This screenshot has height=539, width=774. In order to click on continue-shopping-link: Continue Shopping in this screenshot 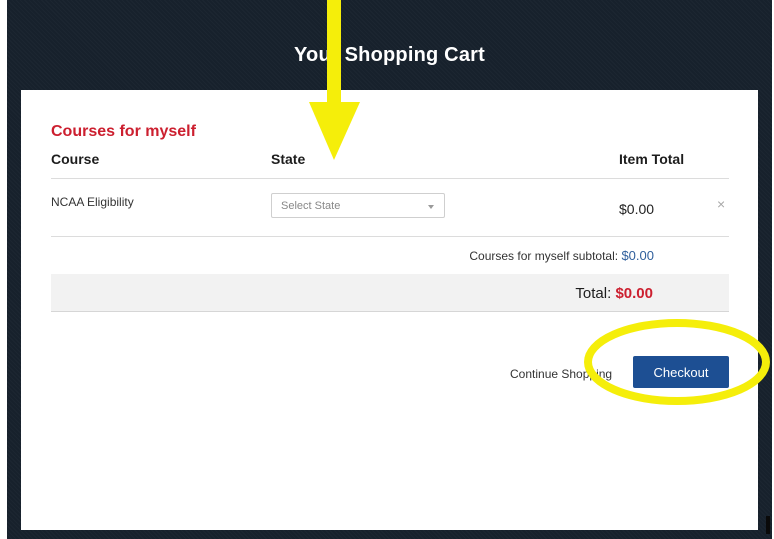, I will do `click(561, 374)`.